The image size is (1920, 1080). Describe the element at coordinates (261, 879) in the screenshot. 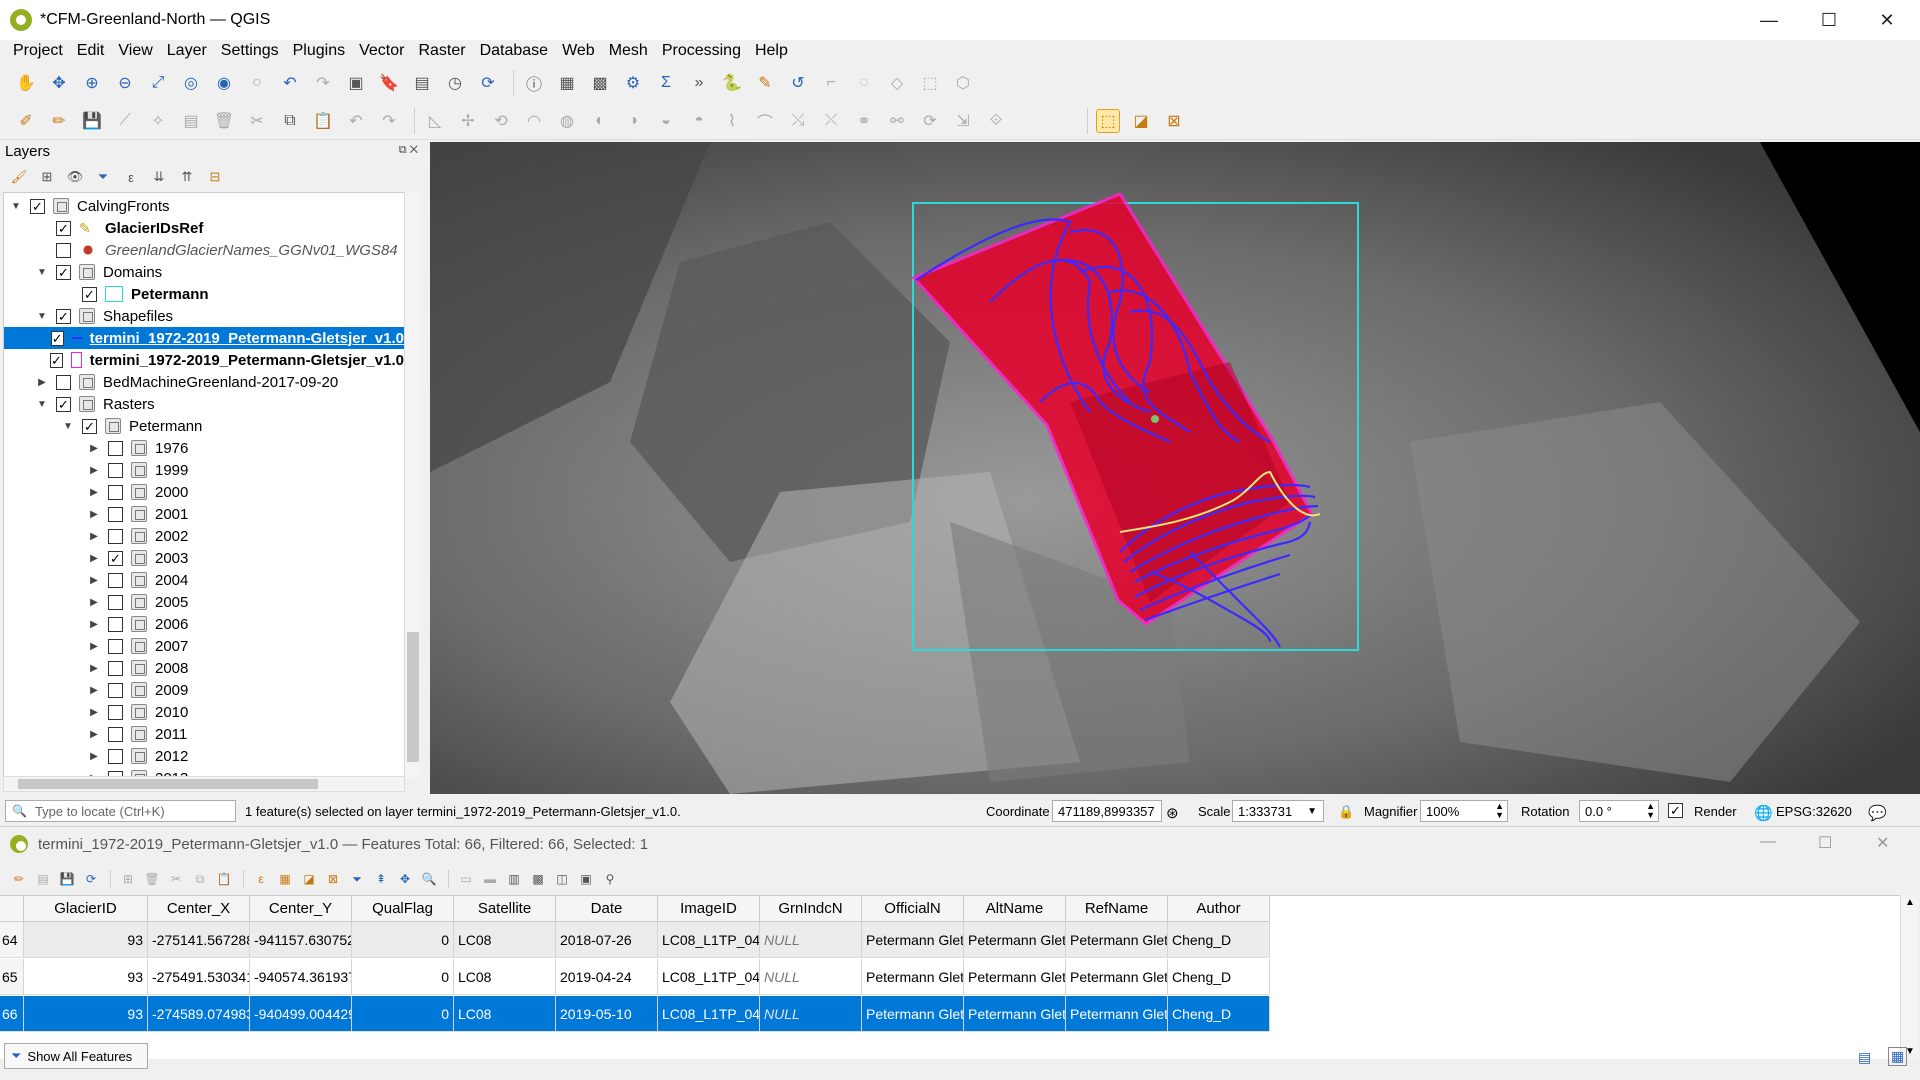

I see `select-by-expression-icon: ε` at that location.